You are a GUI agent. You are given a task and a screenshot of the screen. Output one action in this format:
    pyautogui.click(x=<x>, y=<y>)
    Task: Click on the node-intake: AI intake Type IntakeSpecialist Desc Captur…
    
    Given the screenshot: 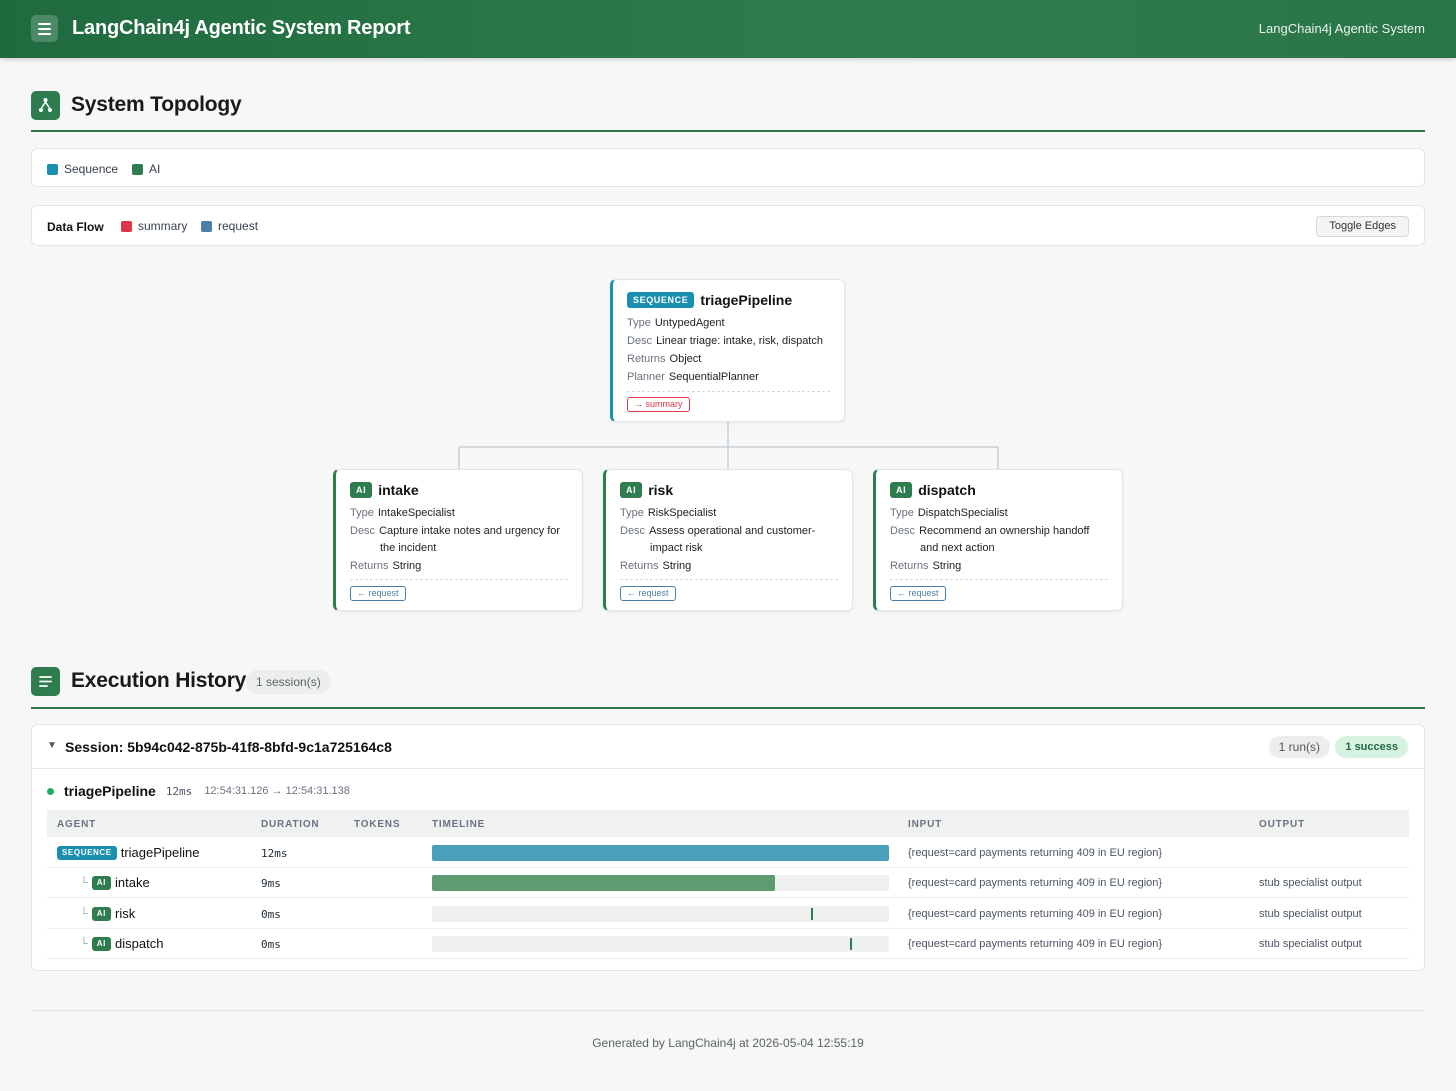 What is the action you would take?
    pyautogui.click(x=458, y=540)
    